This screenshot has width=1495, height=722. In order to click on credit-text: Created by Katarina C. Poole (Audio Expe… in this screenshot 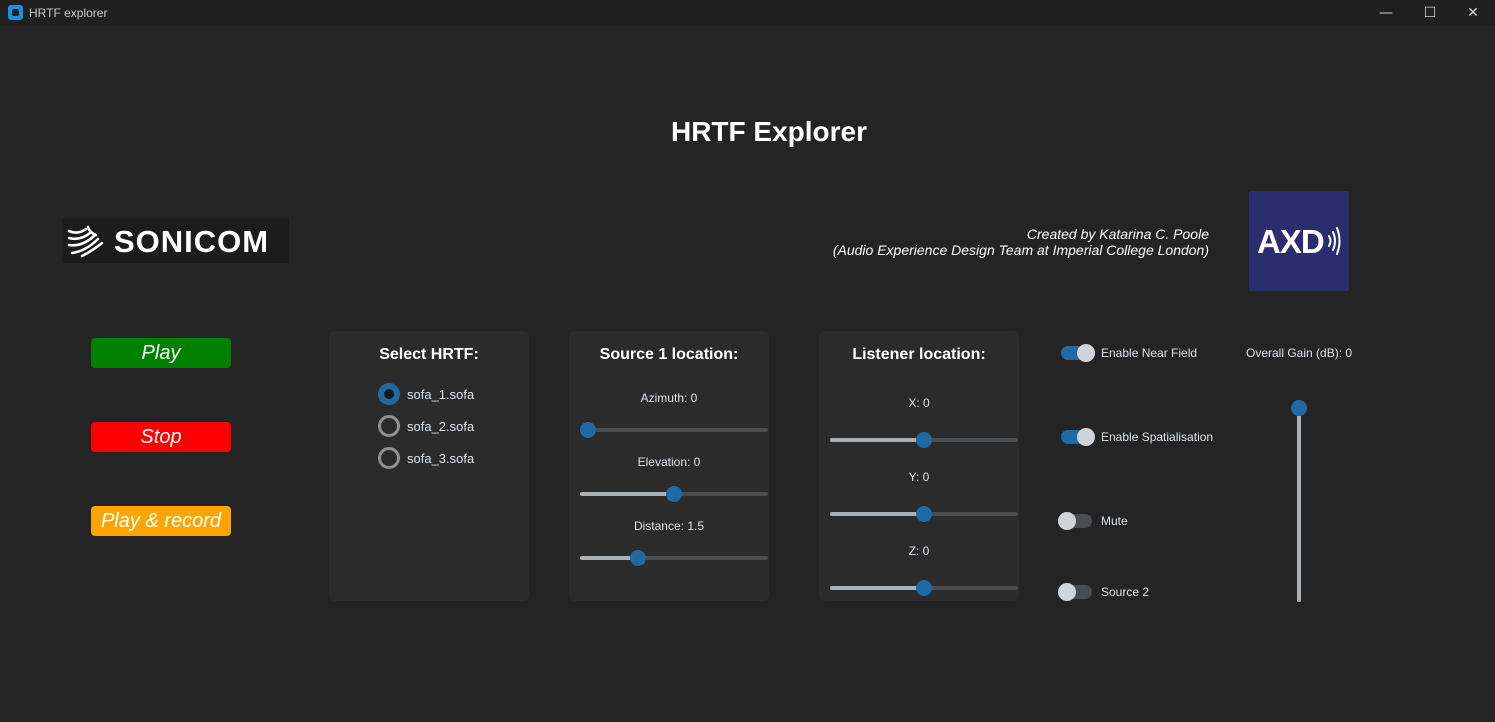, I will do `click(1021, 242)`.